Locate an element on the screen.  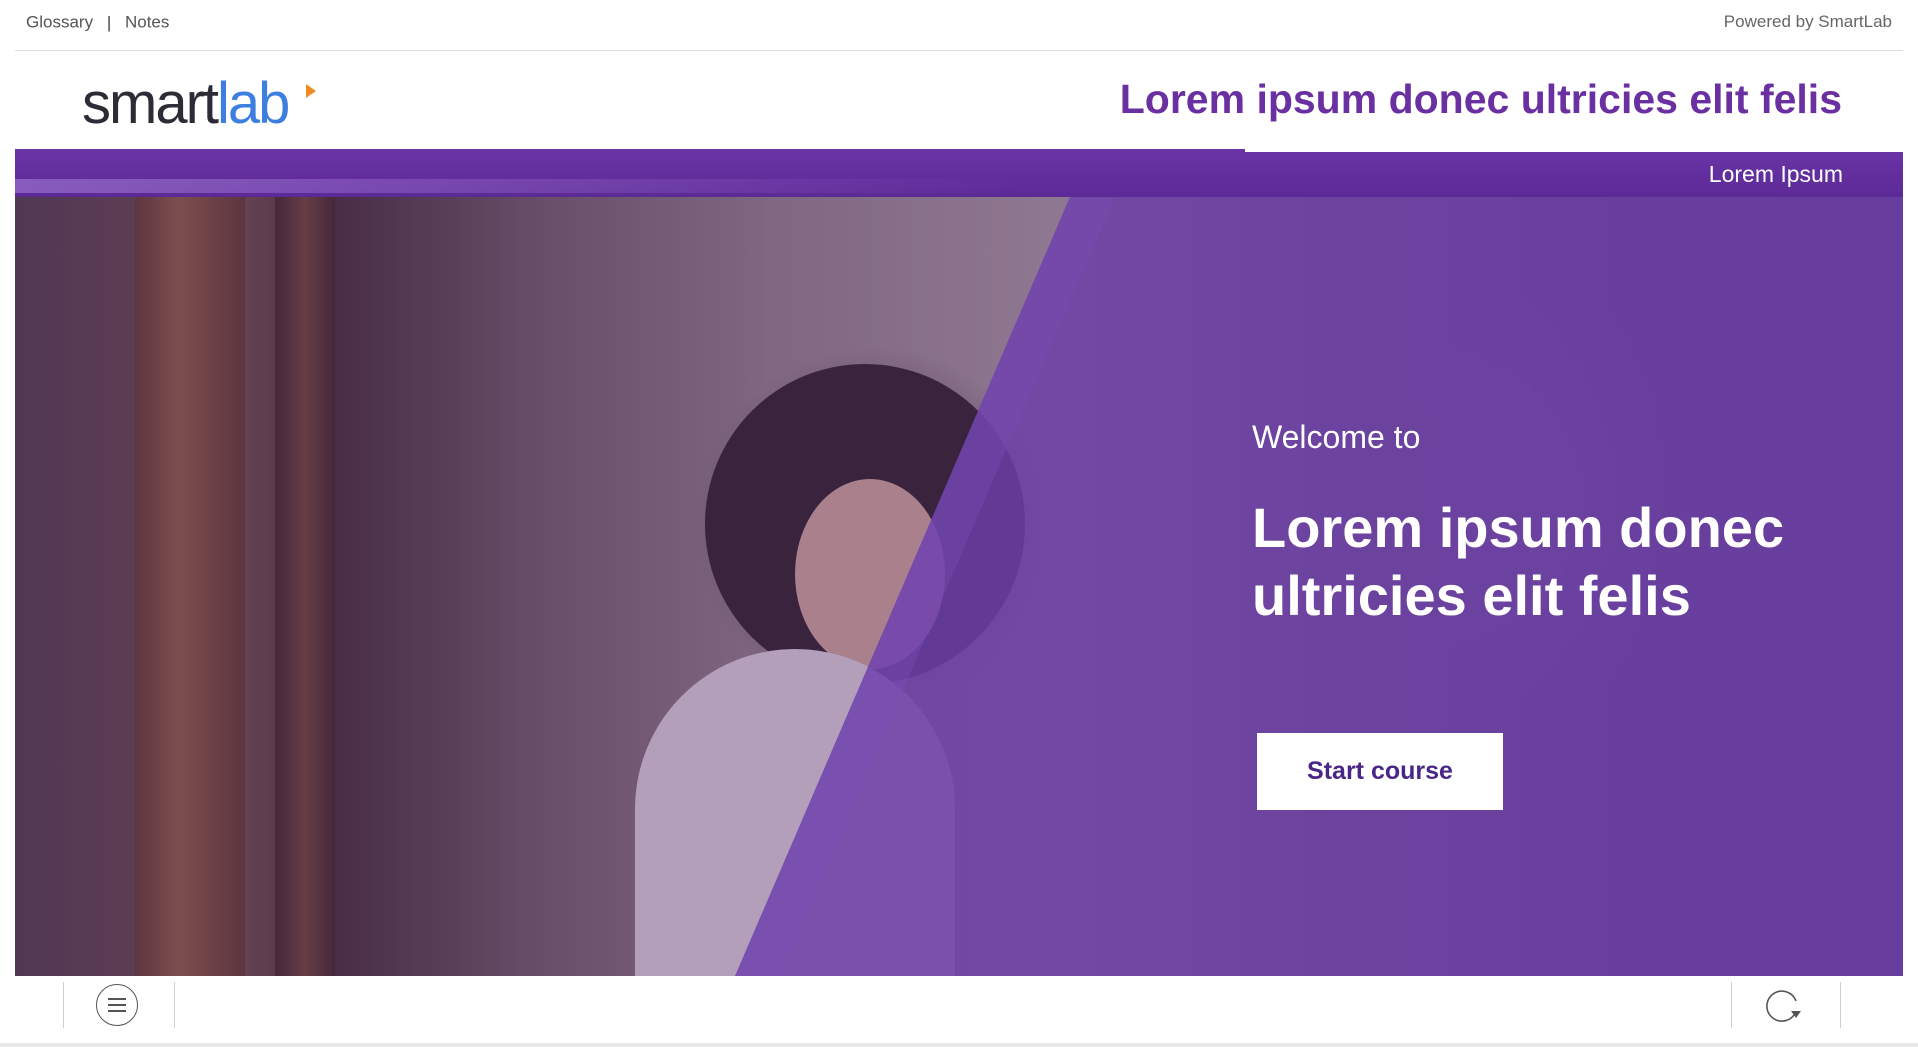
notes-link: Notes is located at coordinates (147, 22).